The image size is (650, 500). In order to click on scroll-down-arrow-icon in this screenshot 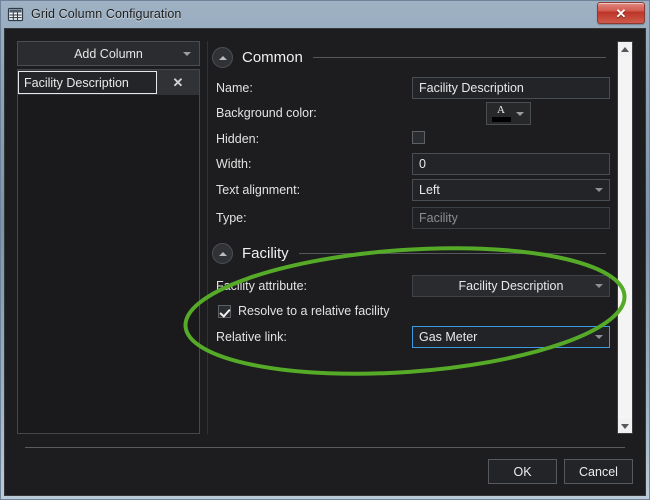, I will do `click(625, 426)`.